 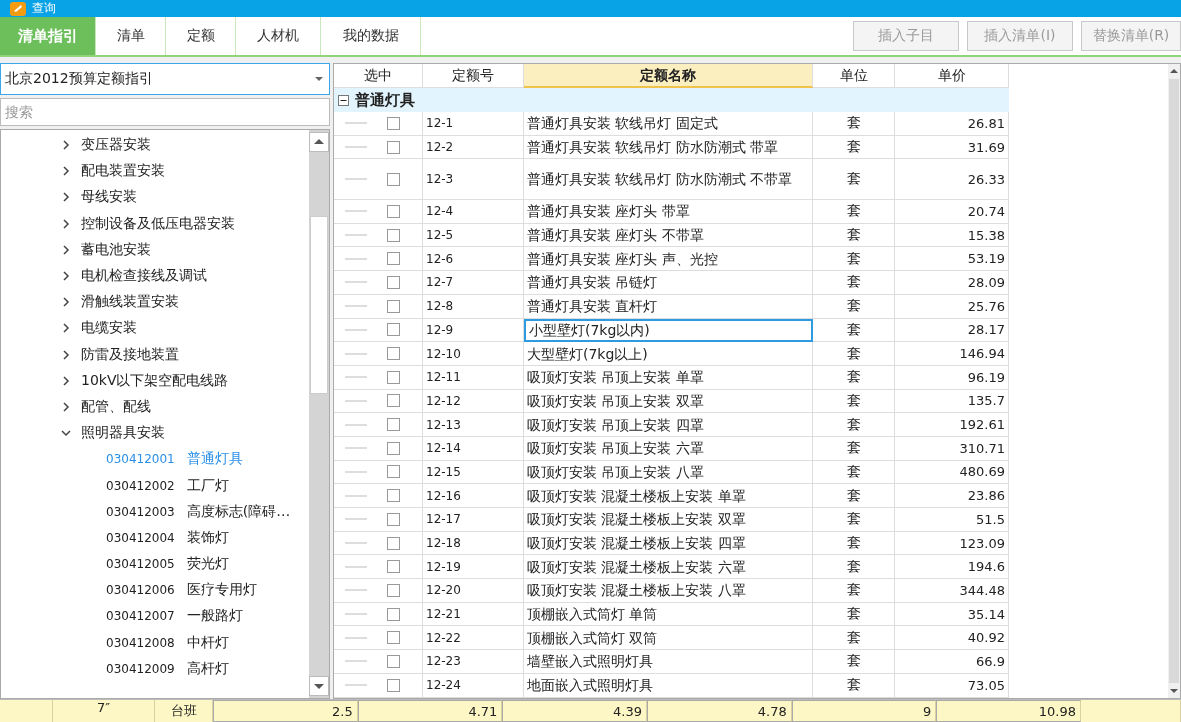 I want to click on tree-item: 滑触线装置安装, so click(x=155, y=302).